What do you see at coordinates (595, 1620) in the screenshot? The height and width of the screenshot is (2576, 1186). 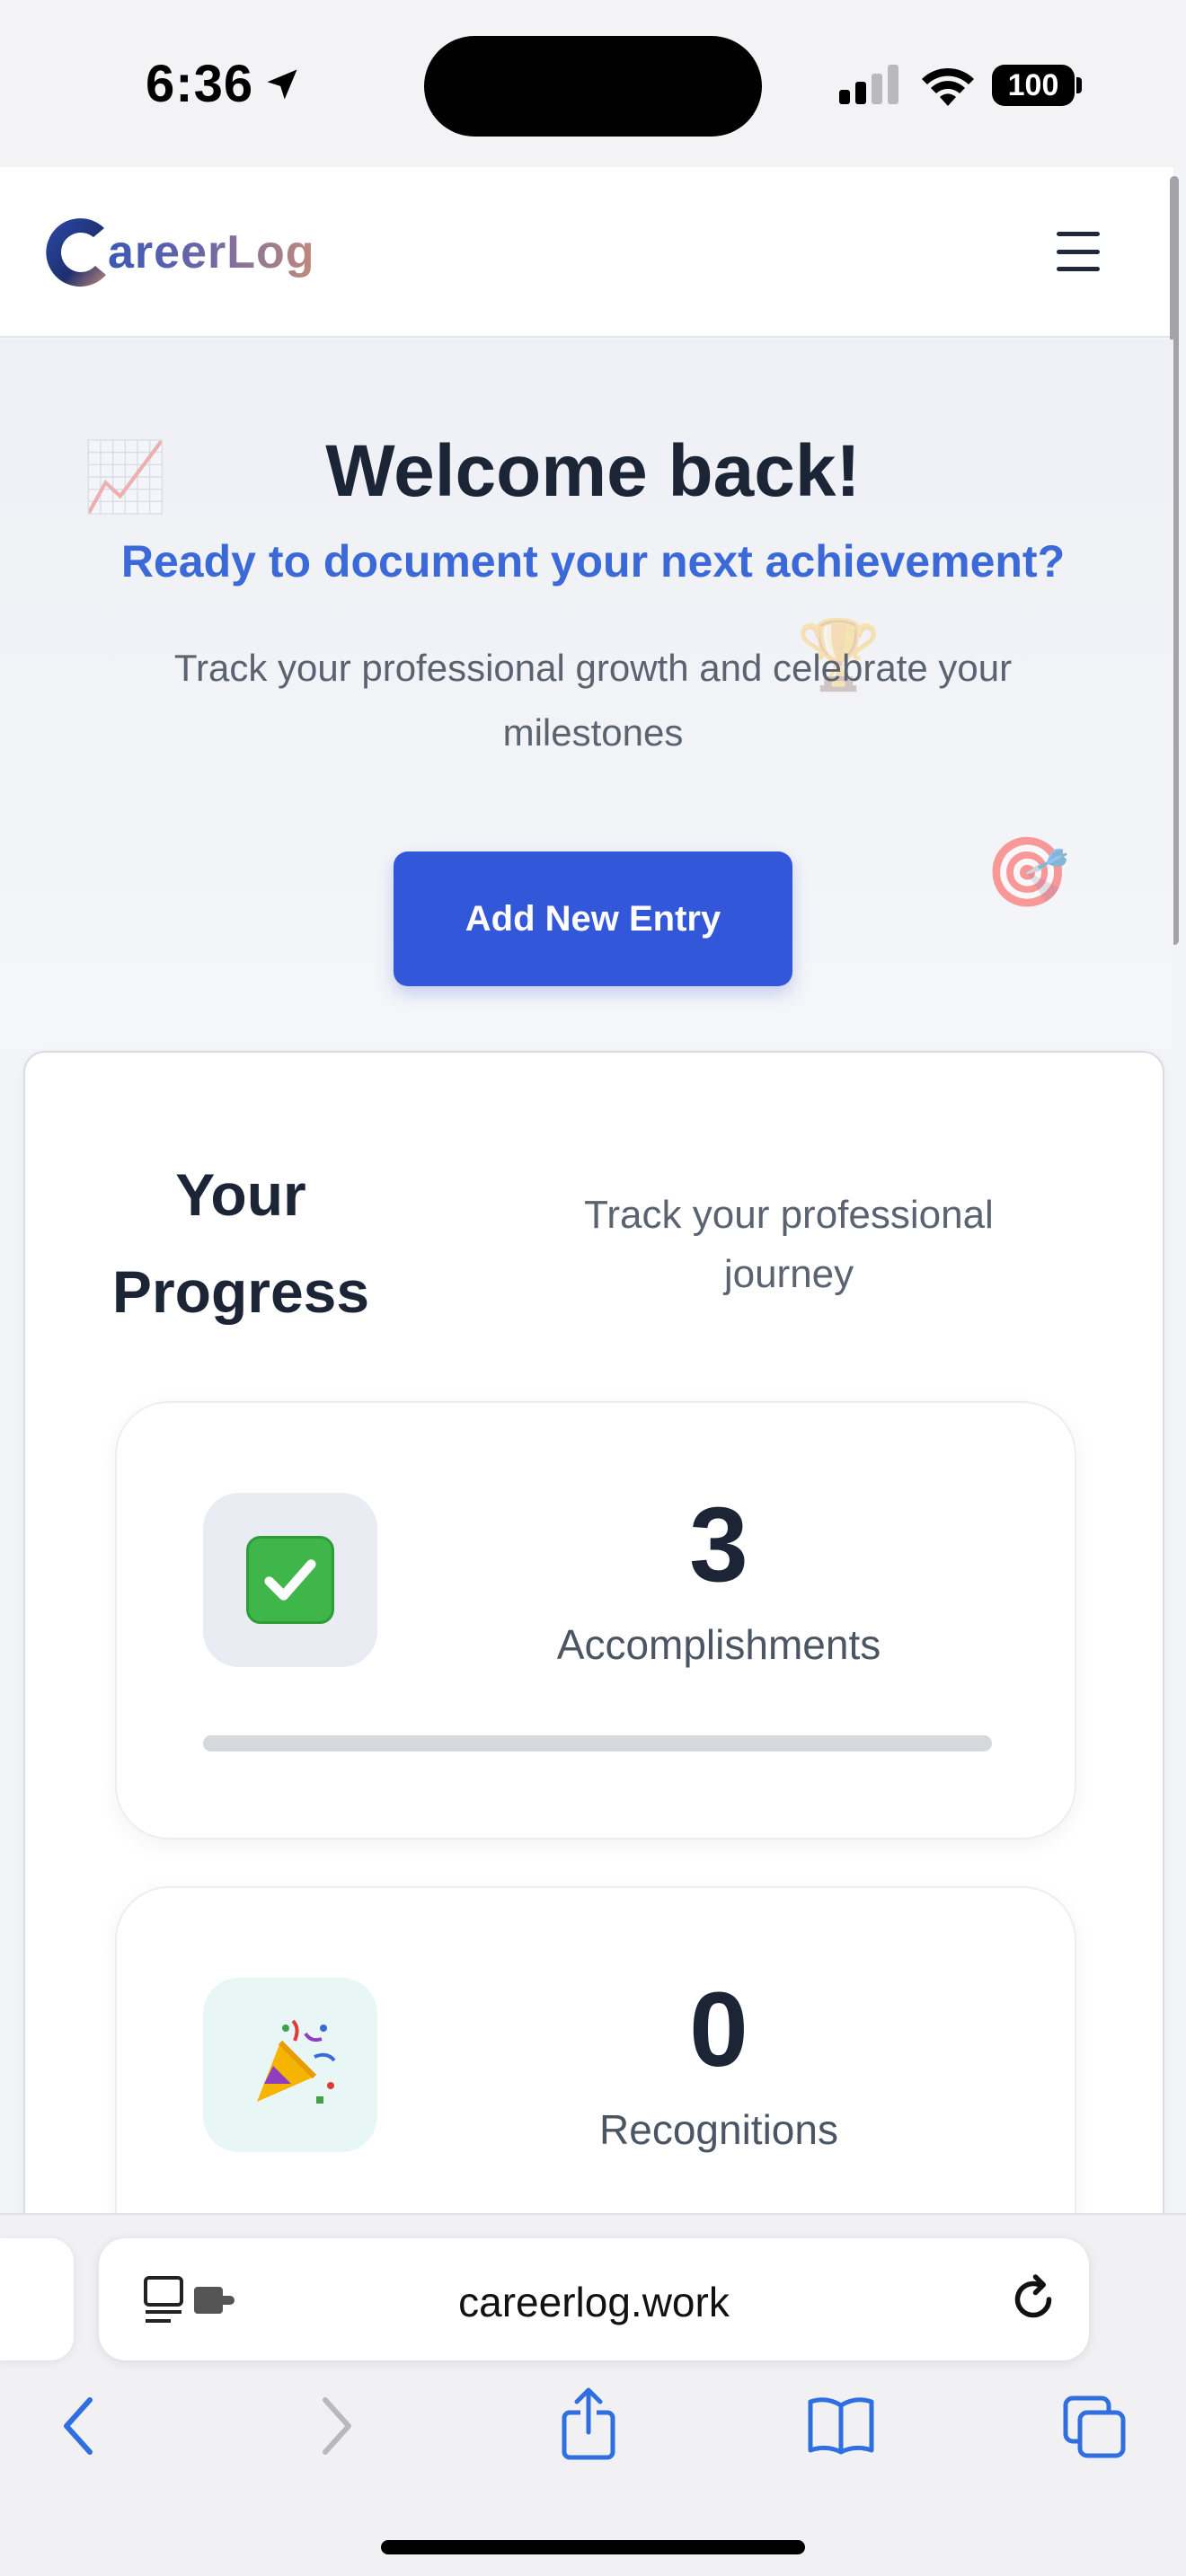 I see `accomplishments-card: 3 Accomplishments` at bounding box center [595, 1620].